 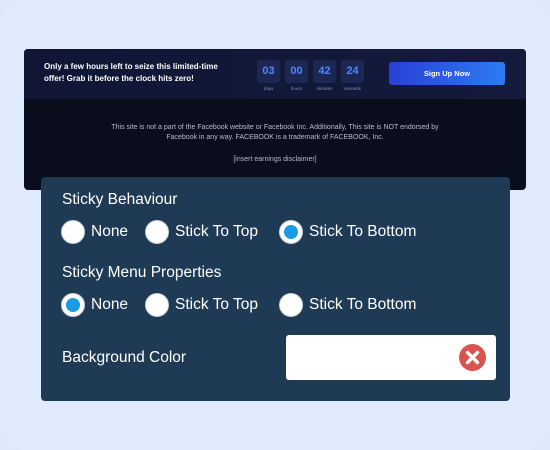 I want to click on close-icon, so click(x=472, y=357).